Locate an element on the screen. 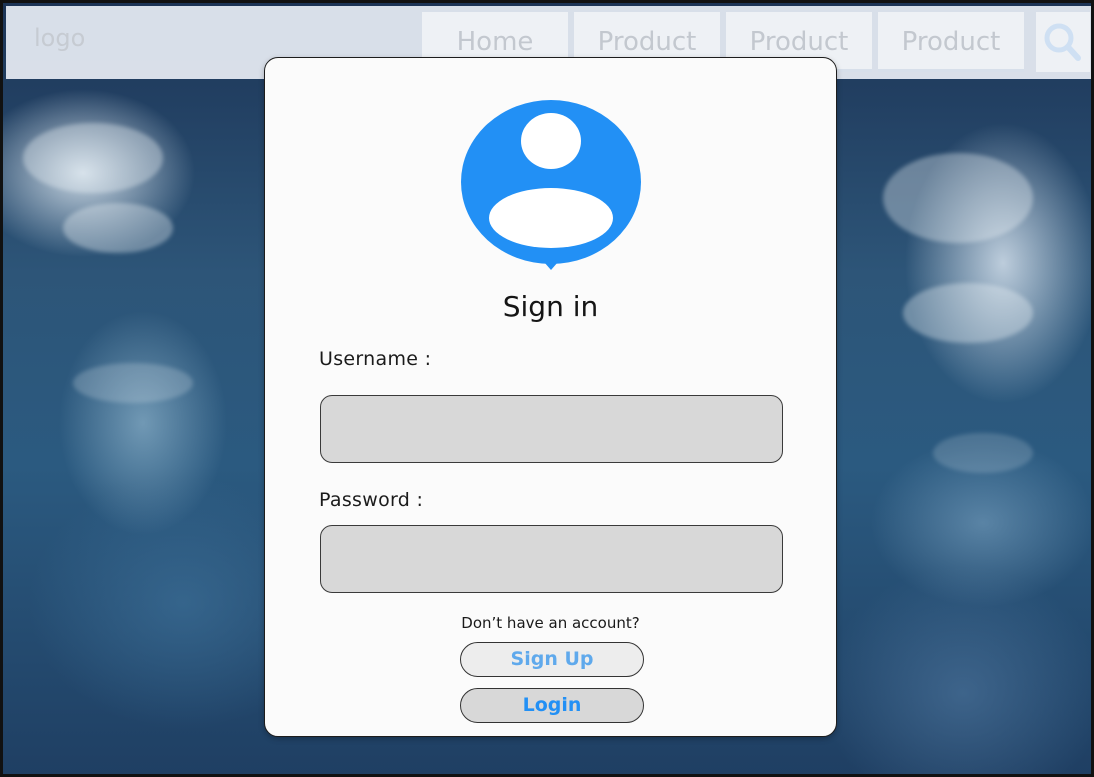 The width and height of the screenshot is (1094, 777). page-title: Sign in is located at coordinates (550, 306).